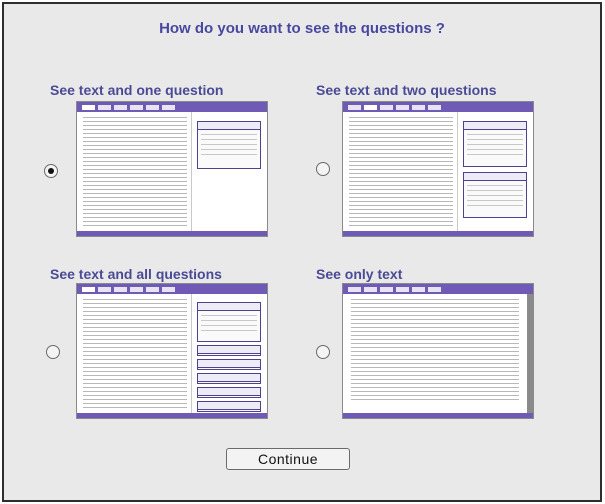  What do you see at coordinates (323, 169) in the screenshot?
I see `radio-two-questions` at bounding box center [323, 169].